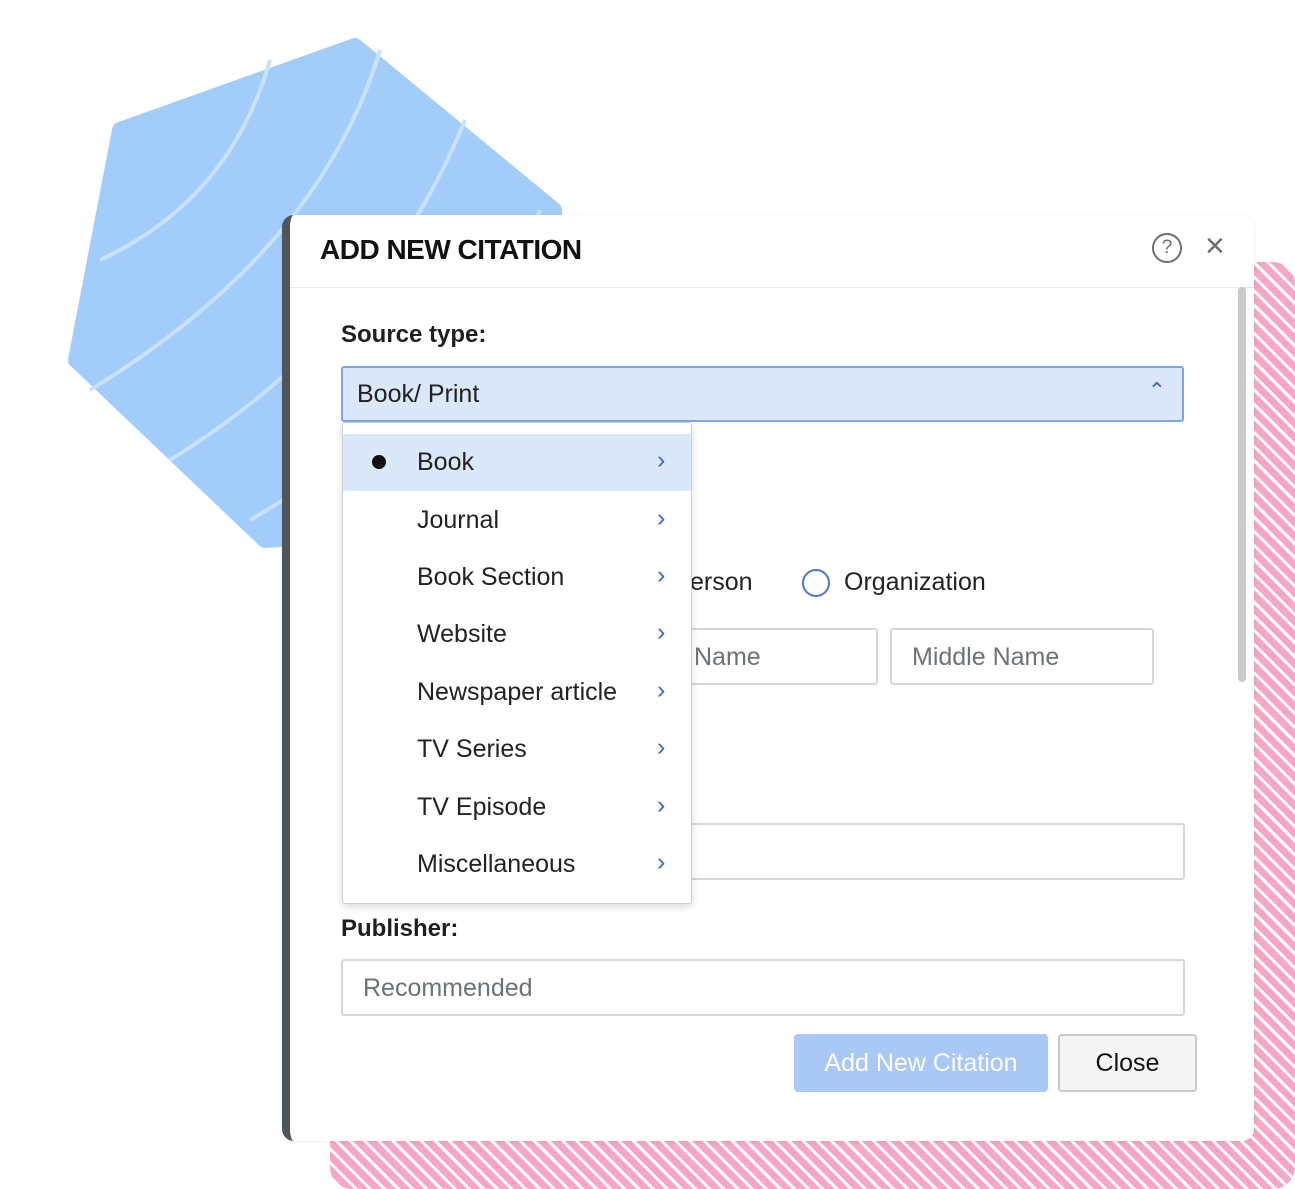 This screenshot has height=1189, width=1295. I want to click on first-name-placeholder: Name, so click(727, 657).